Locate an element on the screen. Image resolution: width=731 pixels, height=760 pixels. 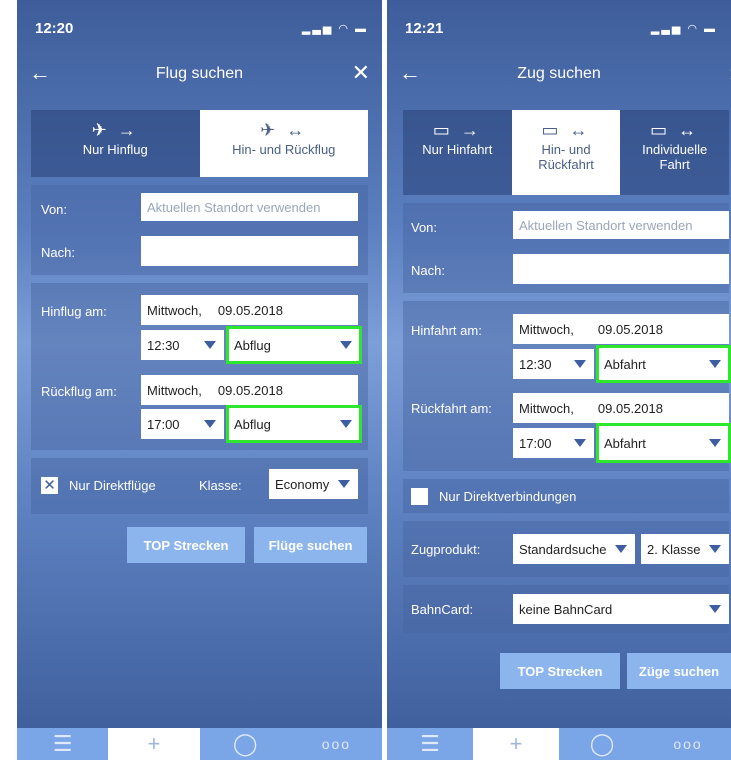
page-title: Flug suchen is located at coordinates (199, 73).